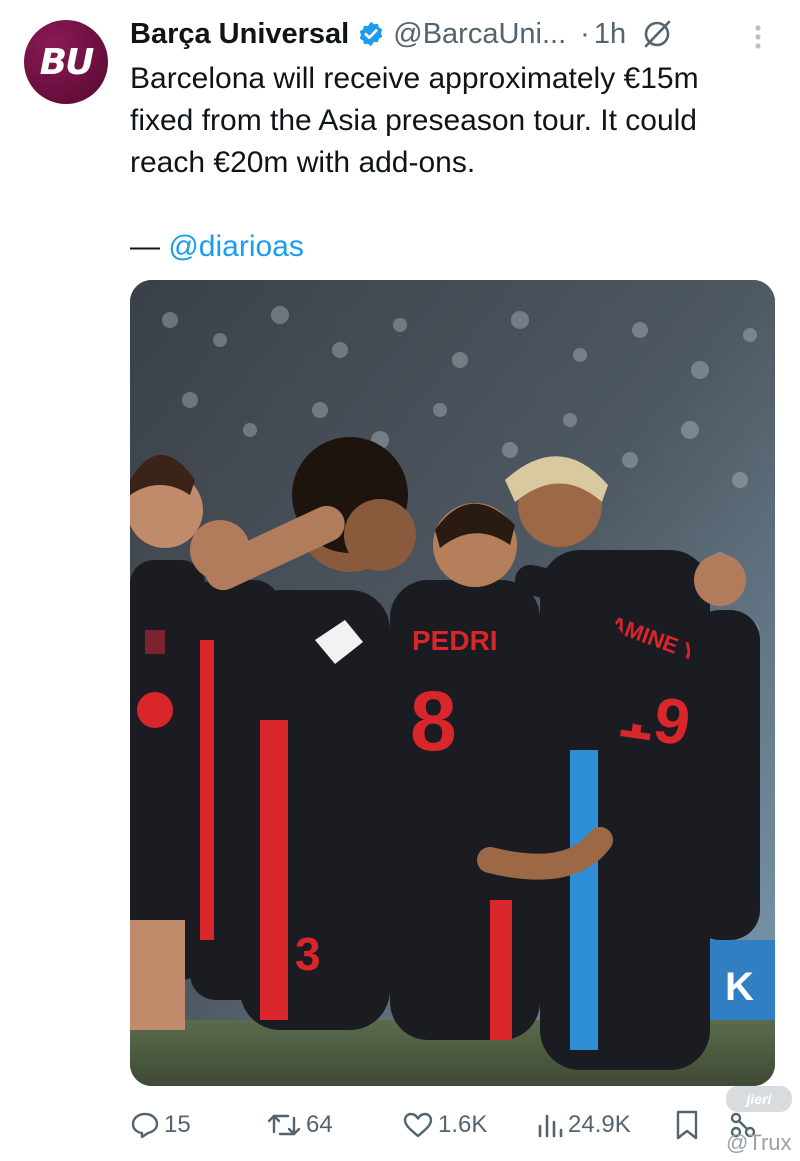 Image resolution: width=800 pixels, height=1161 pixels. Describe the element at coordinates (759, 1142) in the screenshot. I see `watermark-text: @Trux` at that location.